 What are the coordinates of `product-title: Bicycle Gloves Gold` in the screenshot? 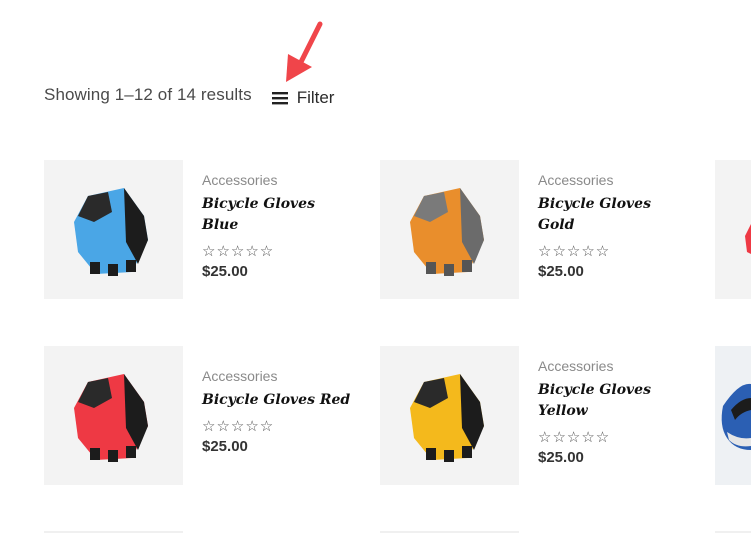 It's located at (613, 215).